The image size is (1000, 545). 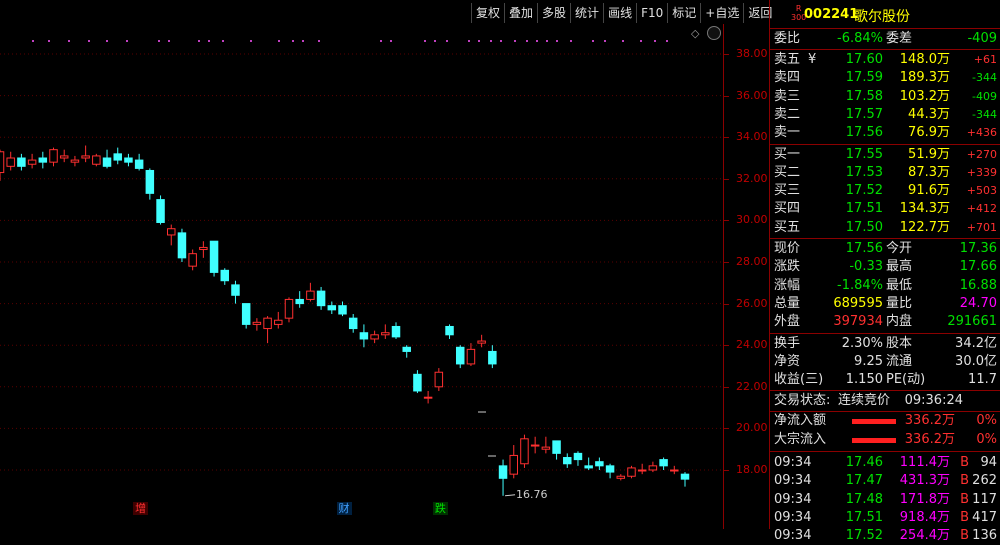 I want to click on quote-value: 291661, so click(x=972, y=322).